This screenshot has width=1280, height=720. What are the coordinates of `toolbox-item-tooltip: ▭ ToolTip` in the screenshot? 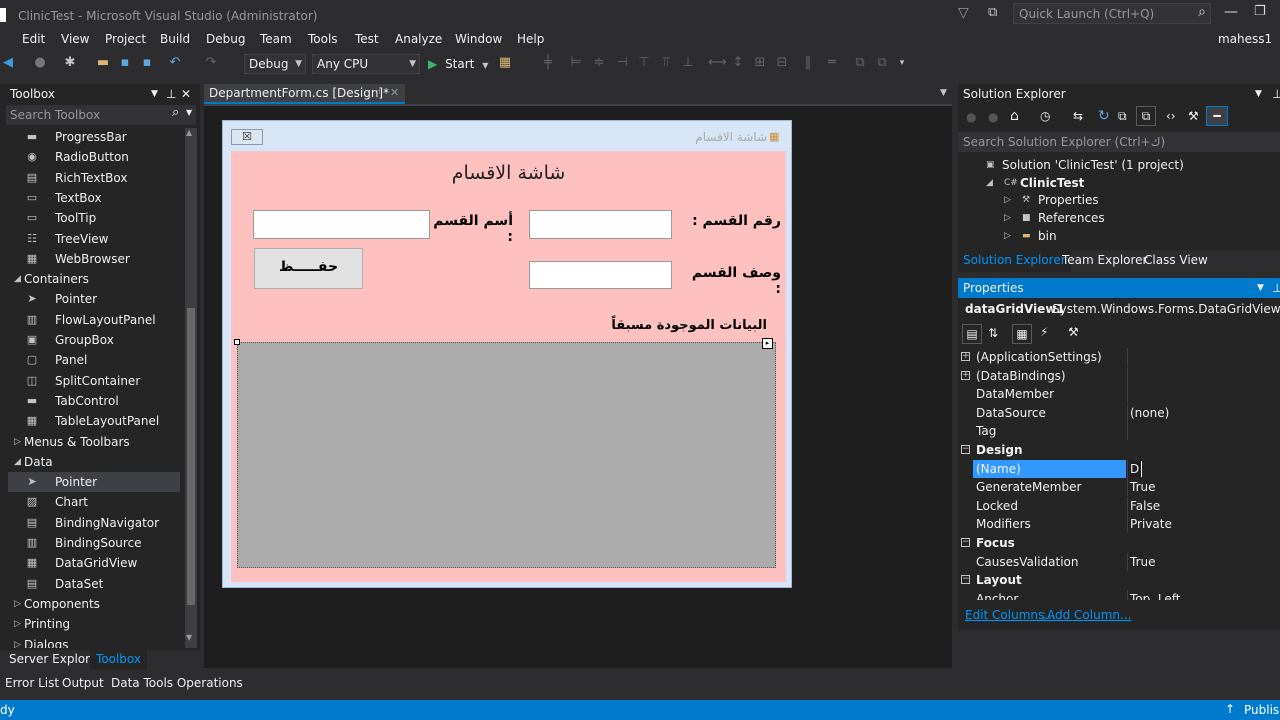 It's located at (90, 218).